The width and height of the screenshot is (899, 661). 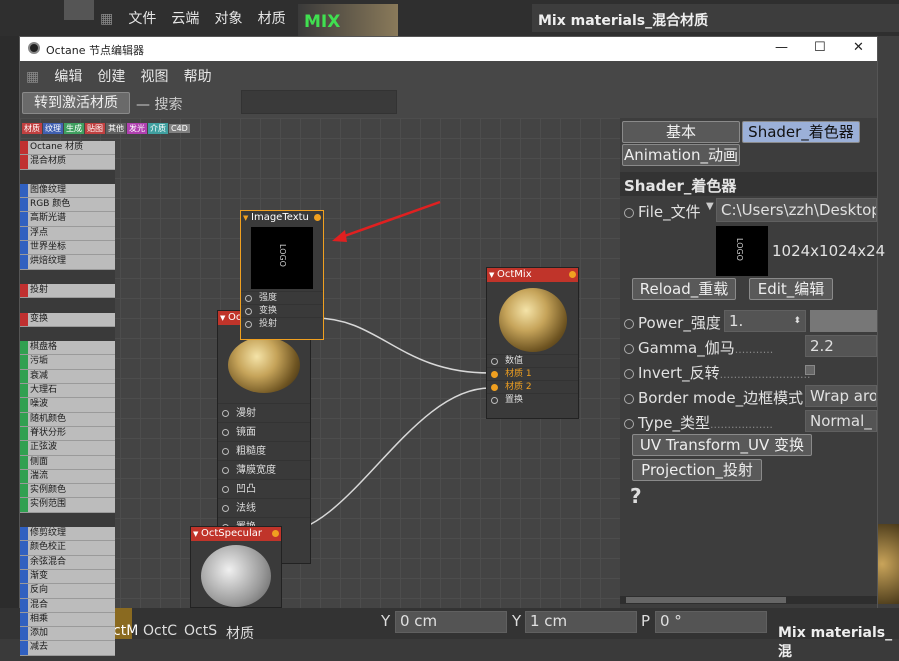 I want to click on node-list-item: 脊状分形, so click(x=67, y=434).